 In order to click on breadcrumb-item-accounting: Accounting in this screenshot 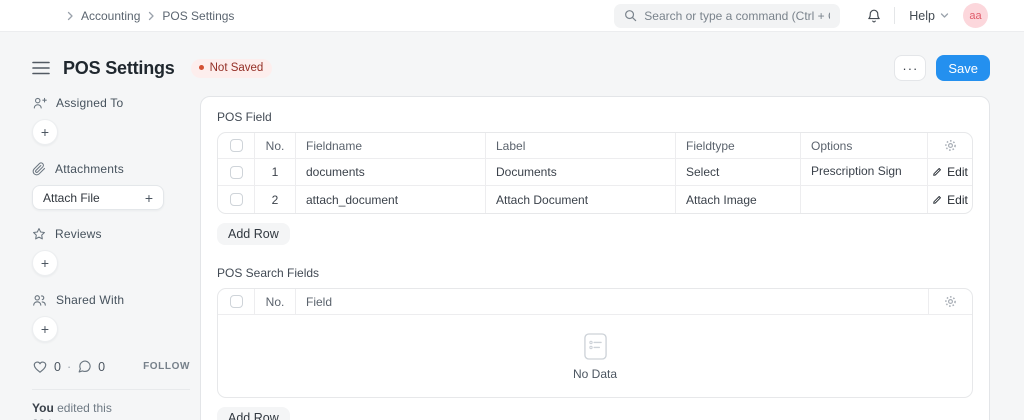, I will do `click(110, 16)`.